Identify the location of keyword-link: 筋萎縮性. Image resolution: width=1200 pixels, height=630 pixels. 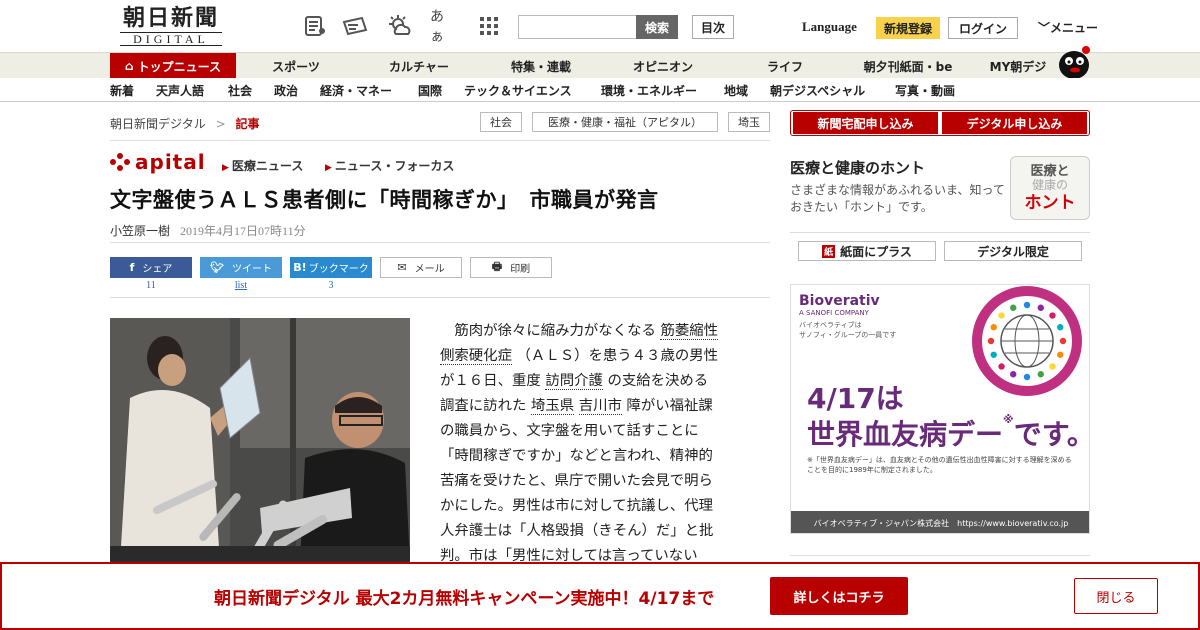
(689, 331).